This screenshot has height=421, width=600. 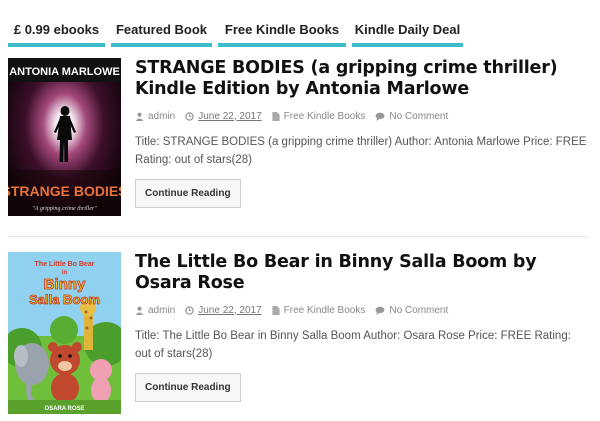 I want to click on tab-kindle-daily-deal: Kindle Daily Deal, so click(x=407, y=30).